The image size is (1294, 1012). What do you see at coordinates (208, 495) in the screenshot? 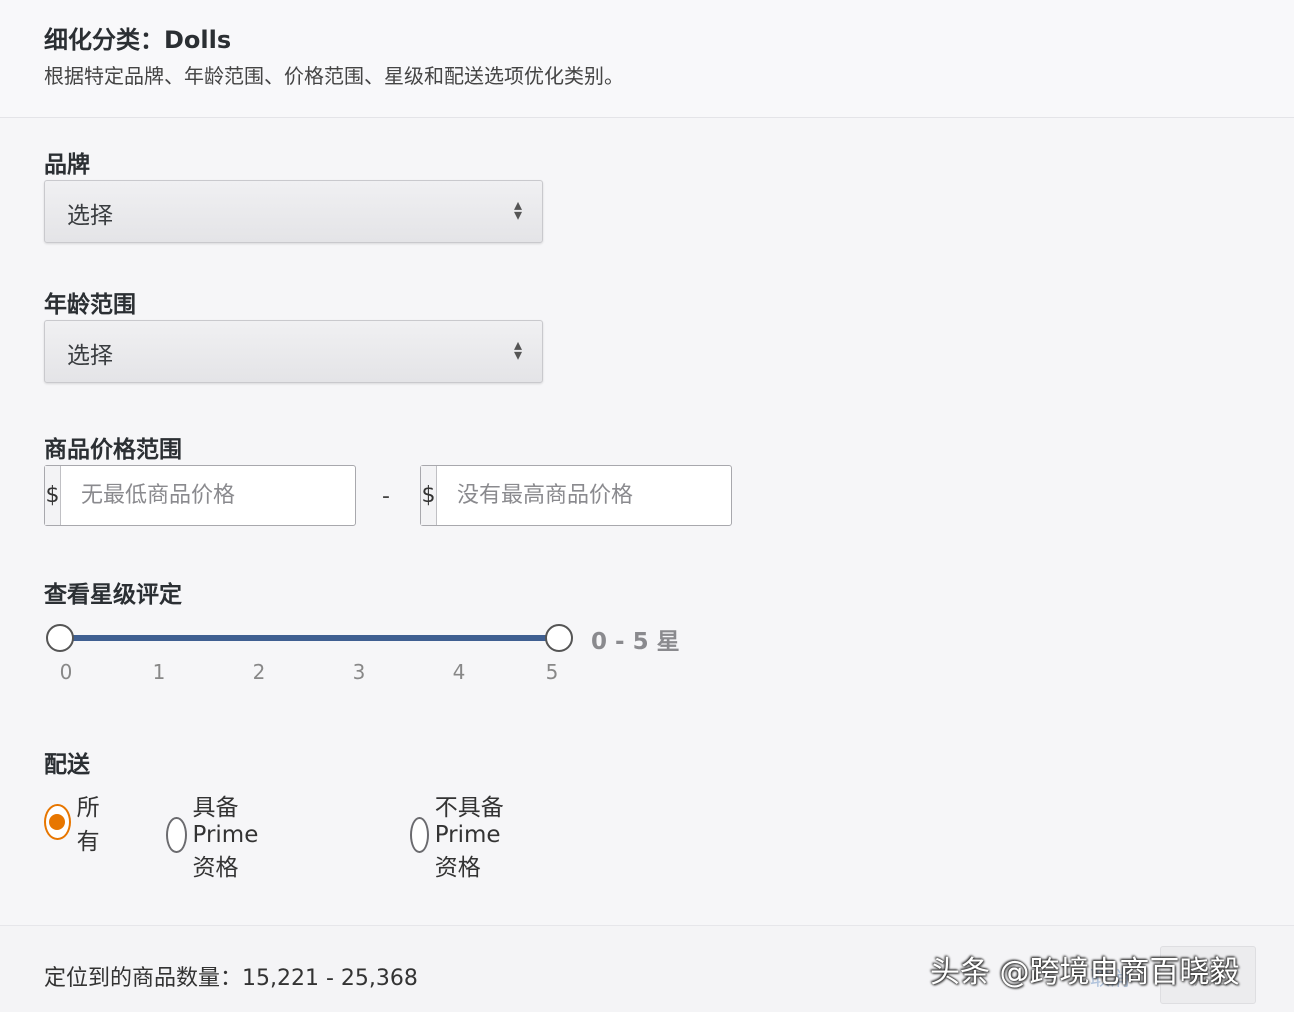
I see `min-price-input` at bounding box center [208, 495].